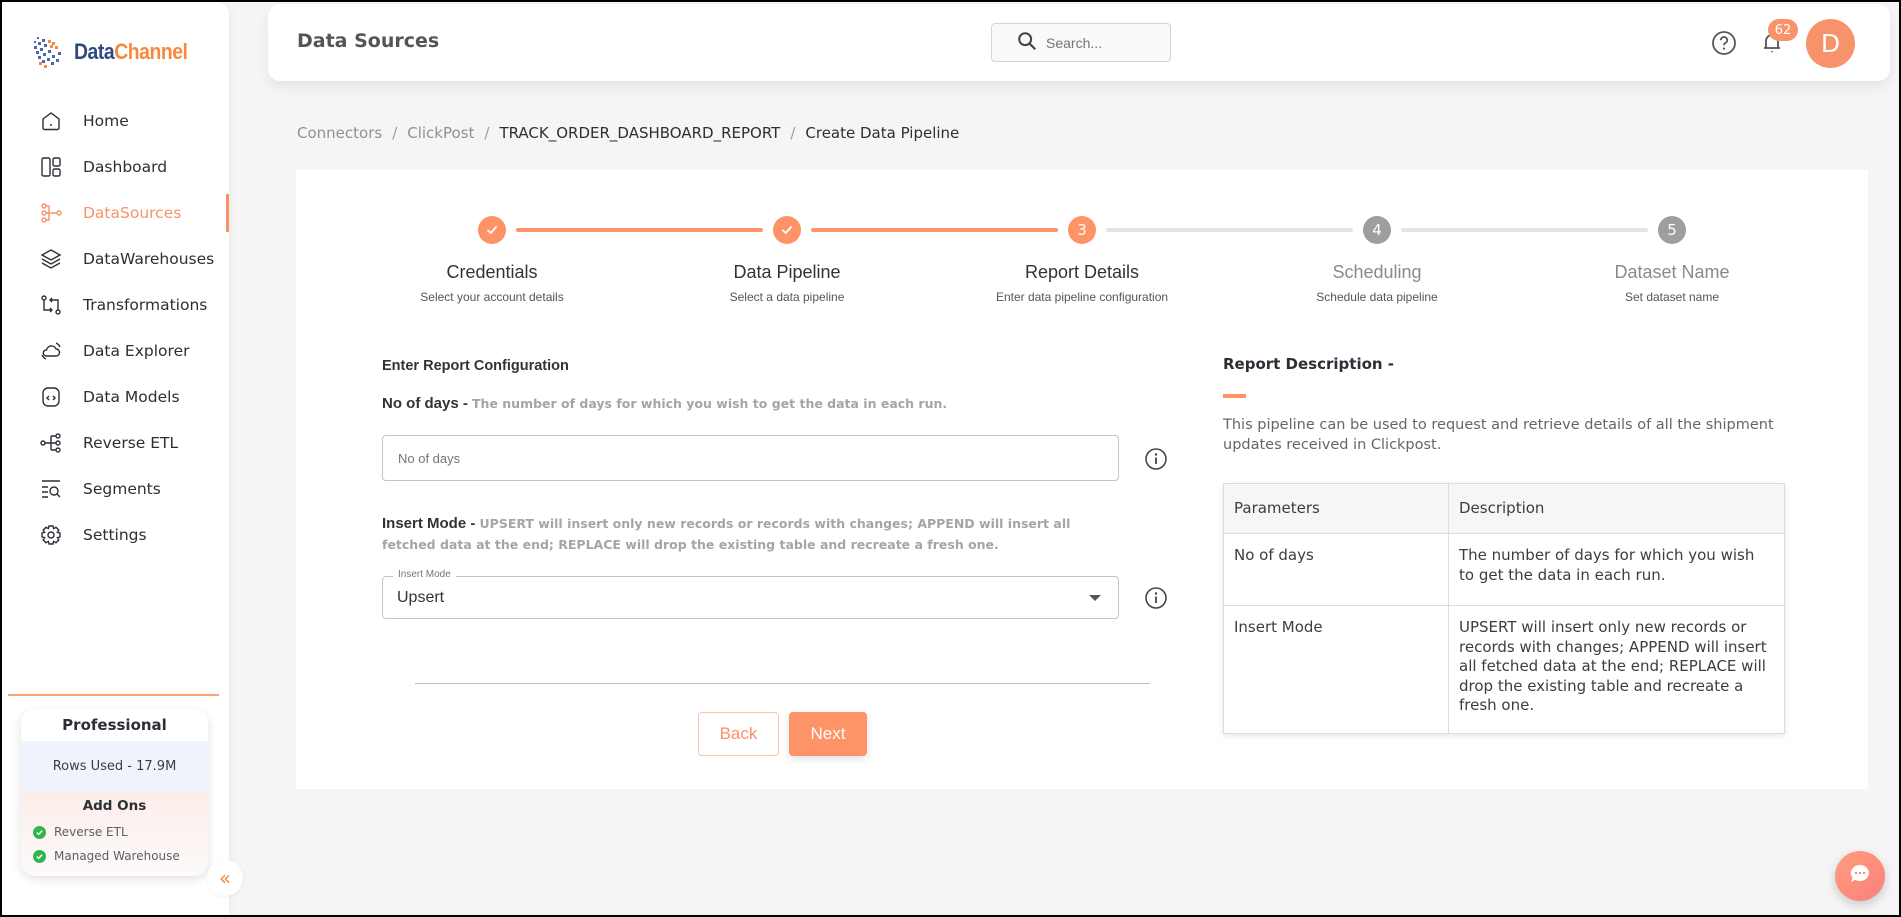  What do you see at coordinates (492, 297) in the screenshot?
I see `step-subtitle: Select your account details` at bounding box center [492, 297].